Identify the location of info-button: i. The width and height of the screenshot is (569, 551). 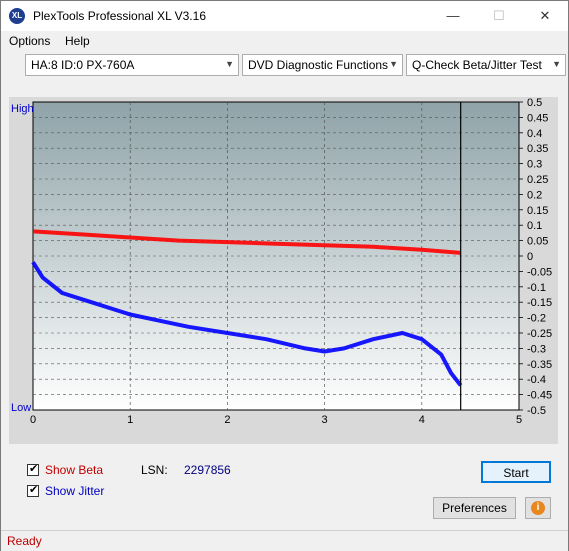
(538, 508).